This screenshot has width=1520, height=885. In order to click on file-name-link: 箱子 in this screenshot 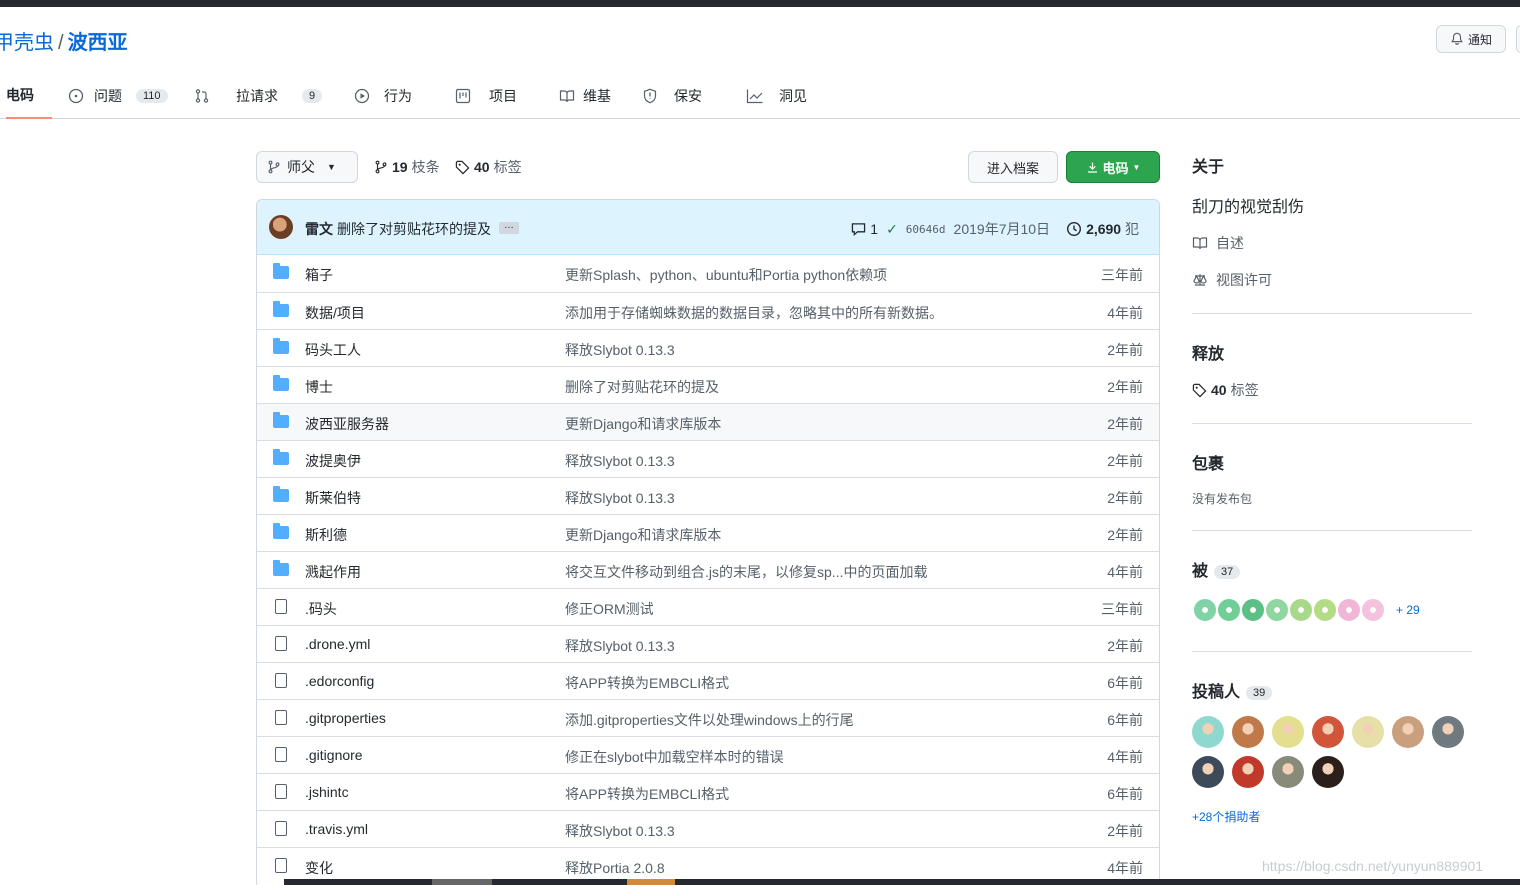, I will do `click(319, 275)`.